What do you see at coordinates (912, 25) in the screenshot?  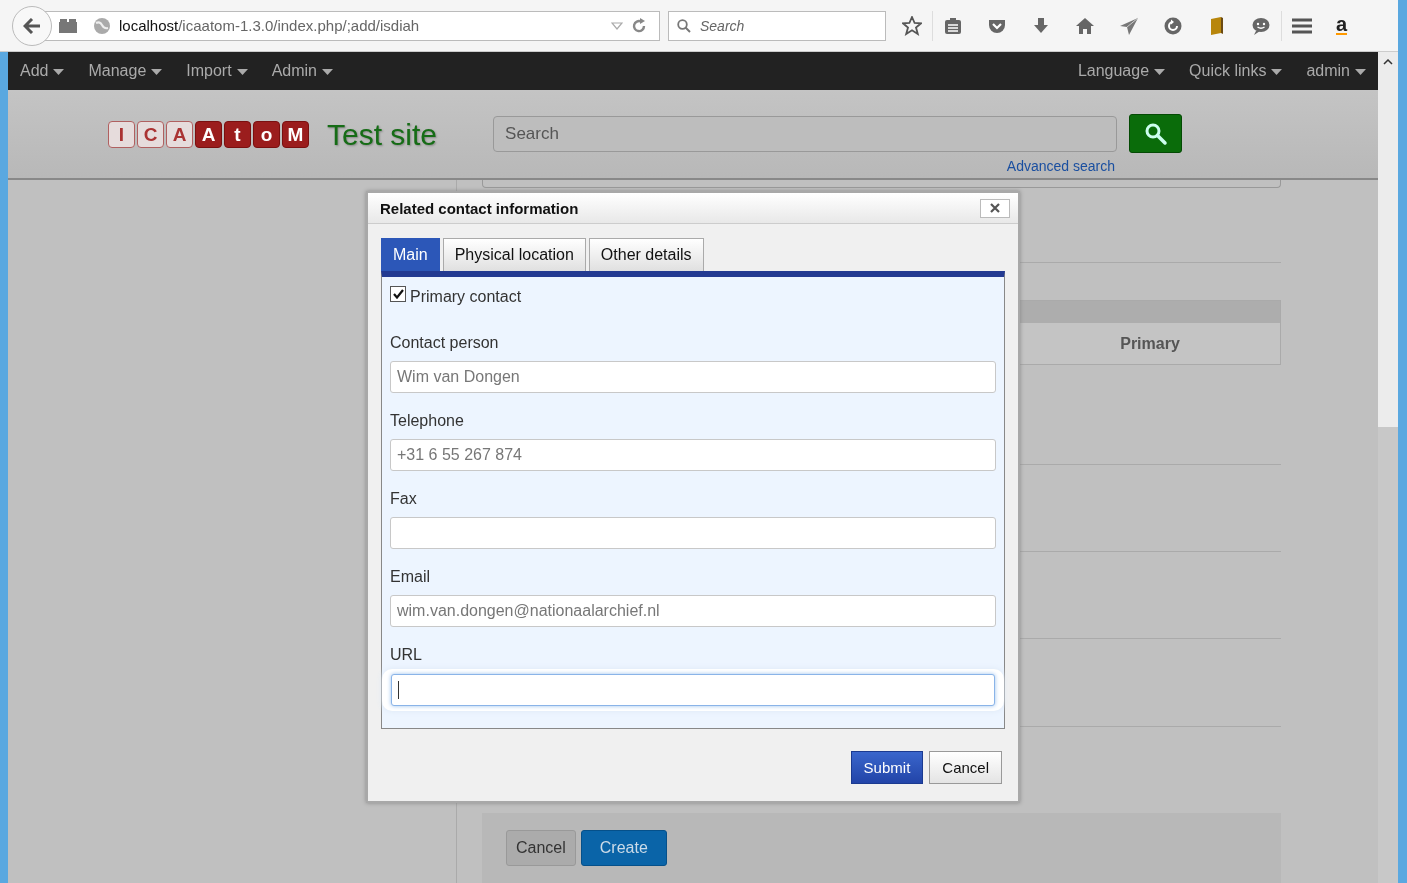 I see `bookmark-star-icon` at bounding box center [912, 25].